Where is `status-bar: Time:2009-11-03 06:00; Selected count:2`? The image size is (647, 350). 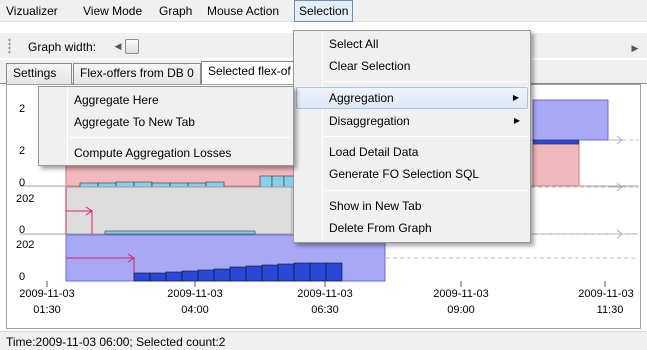
status-bar: Time:2009-11-03 06:00; Selected count:2 is located at coordinates (323, 340).